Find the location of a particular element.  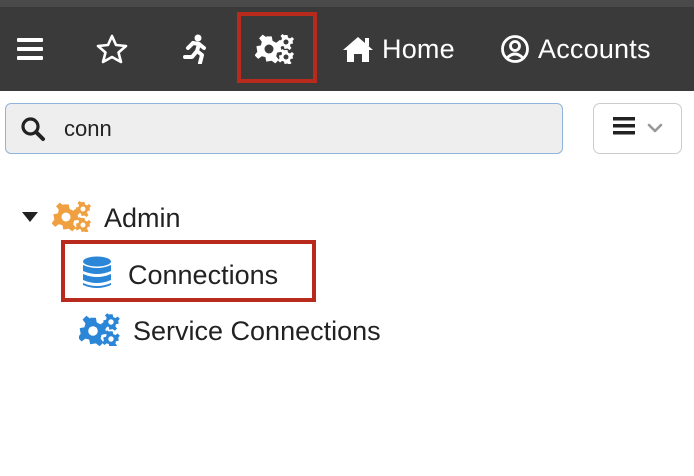

hamburger-menu-icon is located at coordinates (30, 49).